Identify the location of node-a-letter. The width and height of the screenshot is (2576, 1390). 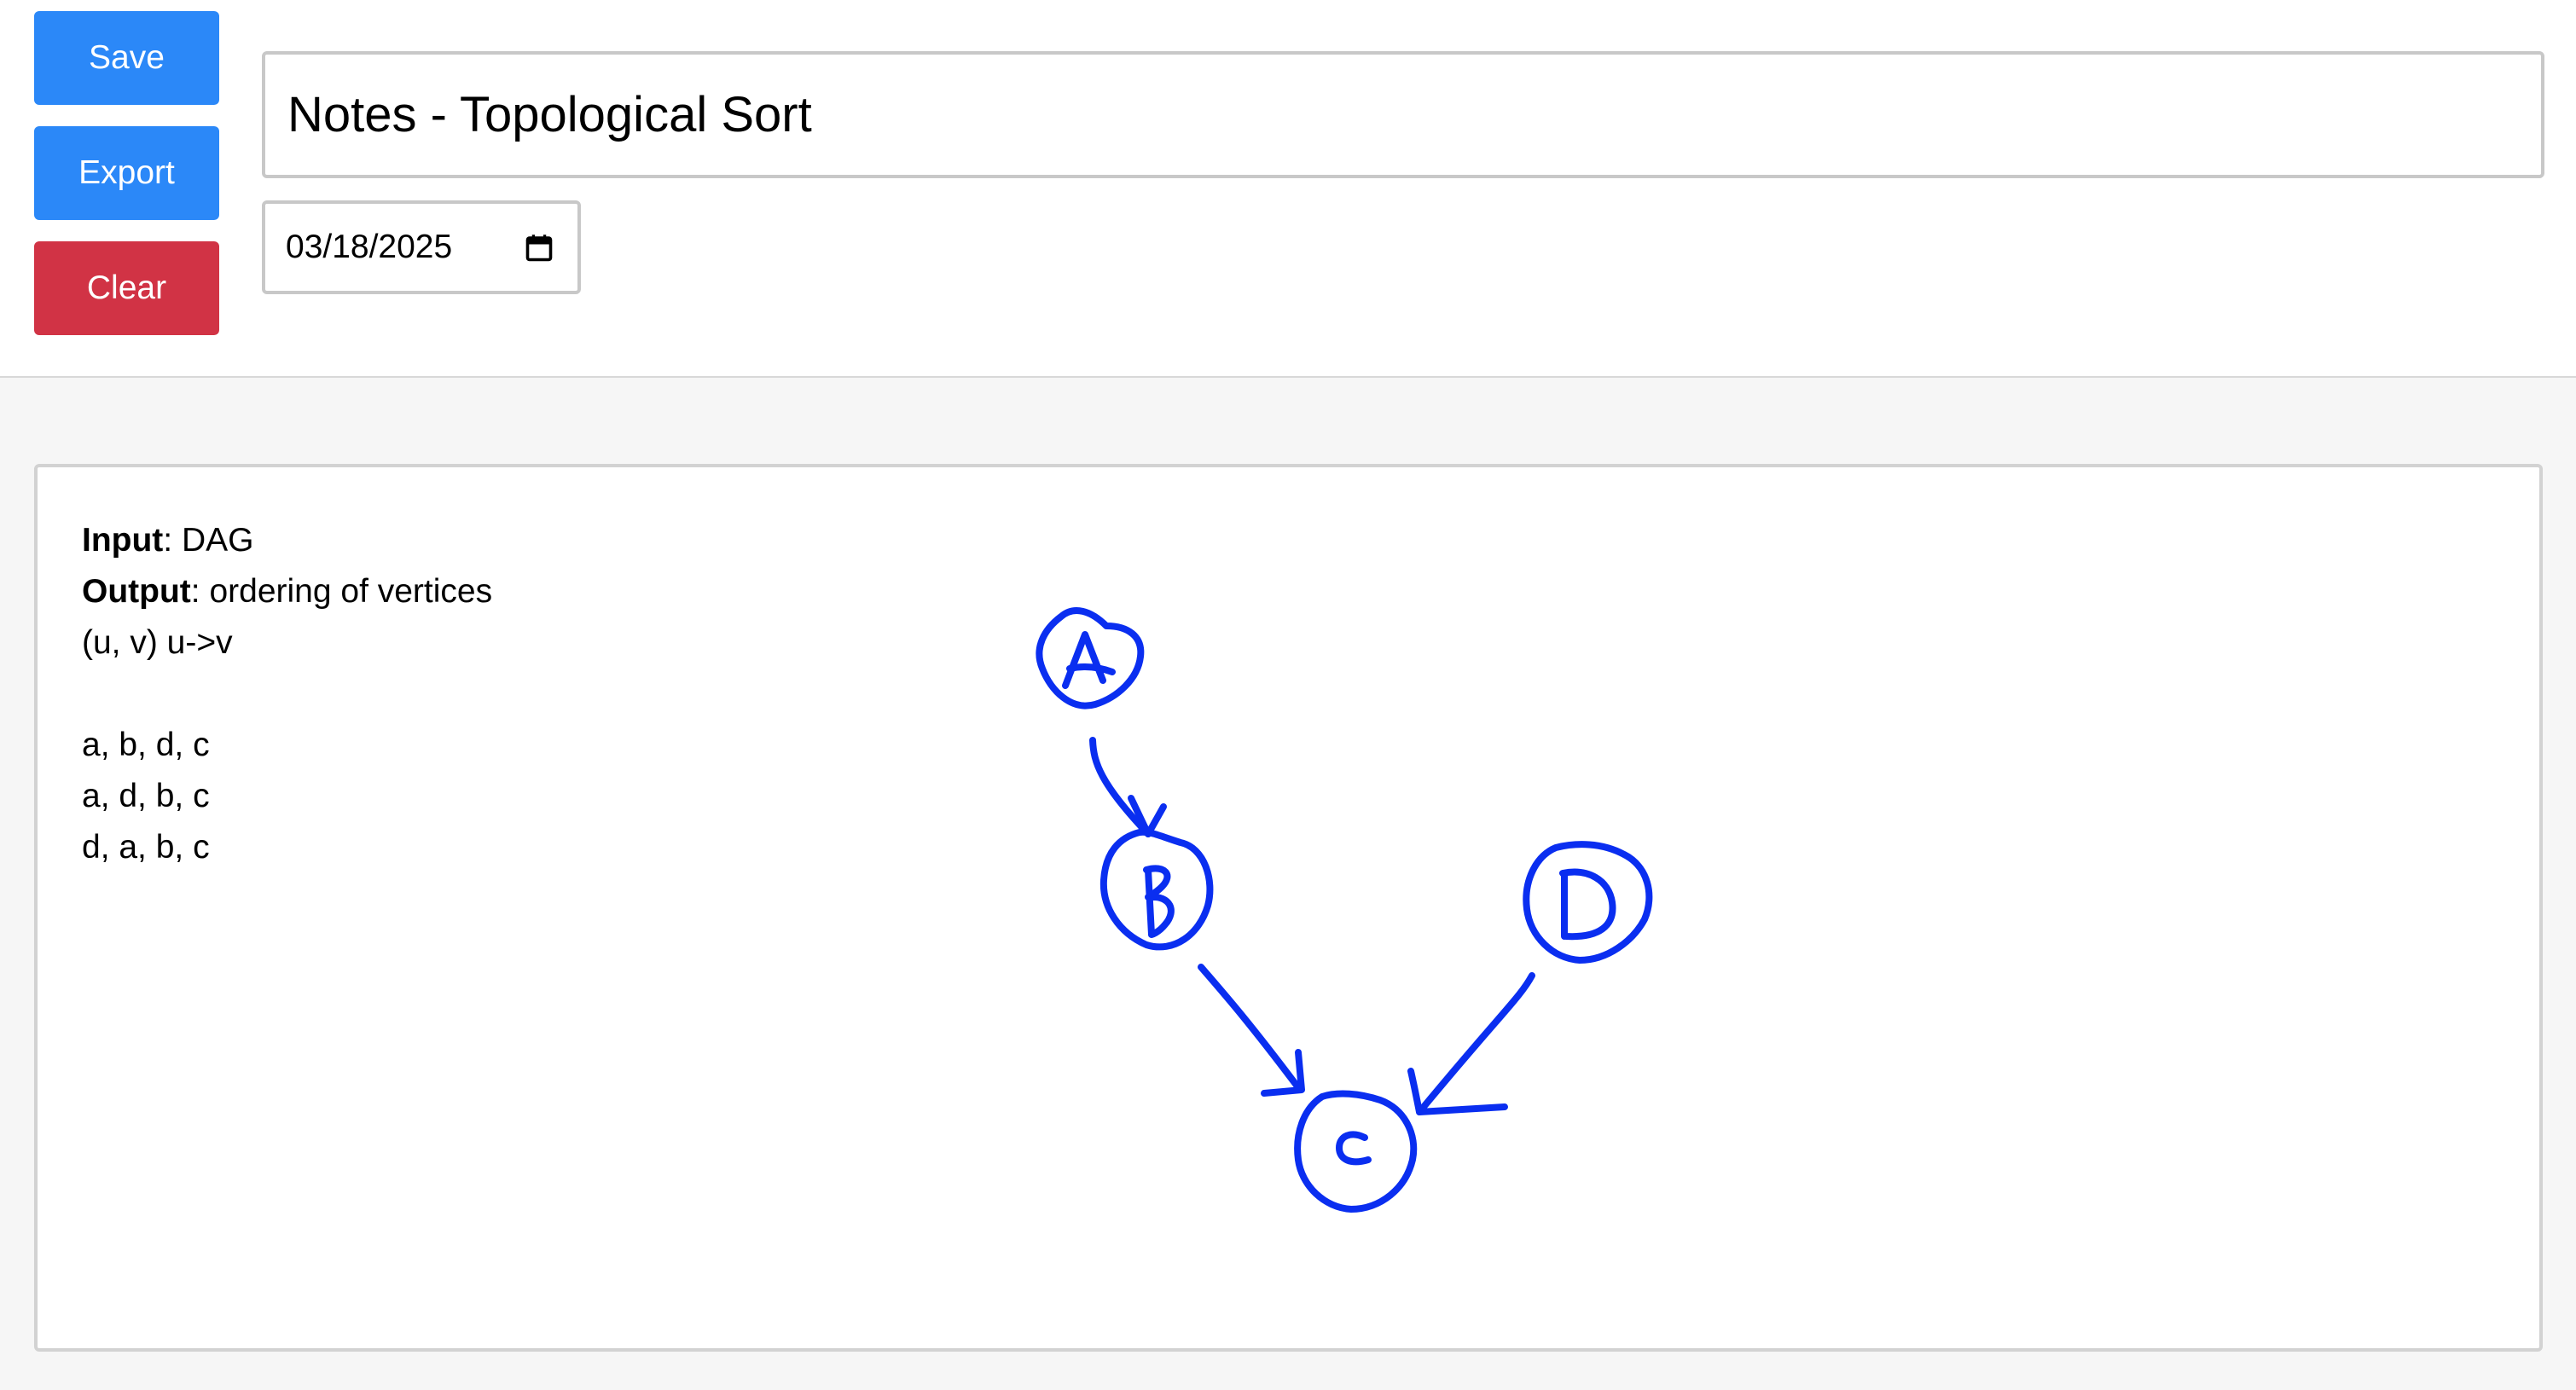
(1089, 660).